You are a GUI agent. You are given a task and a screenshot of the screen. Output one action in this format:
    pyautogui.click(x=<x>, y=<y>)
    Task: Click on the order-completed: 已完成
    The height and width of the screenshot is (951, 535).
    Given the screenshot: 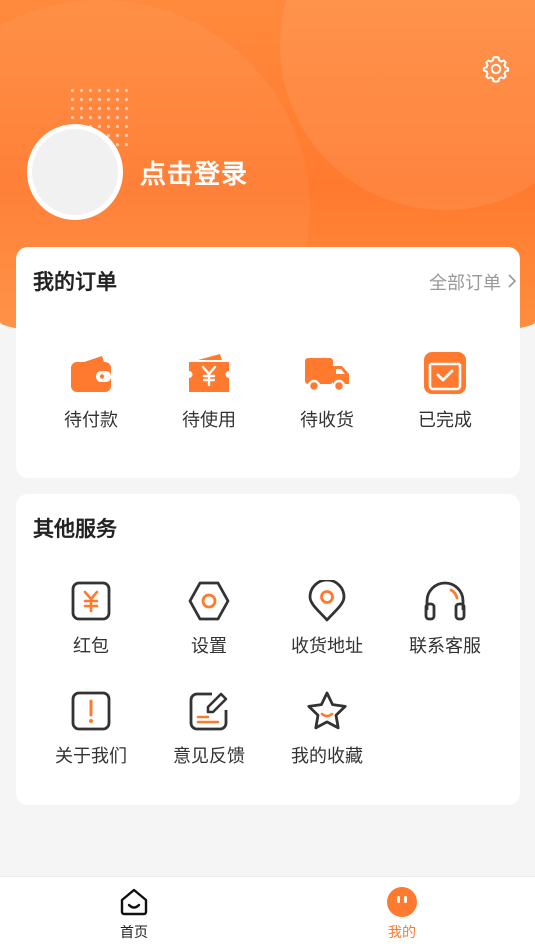 What is the action you would take?
    pyautogui.click(x=445, y=391)
    